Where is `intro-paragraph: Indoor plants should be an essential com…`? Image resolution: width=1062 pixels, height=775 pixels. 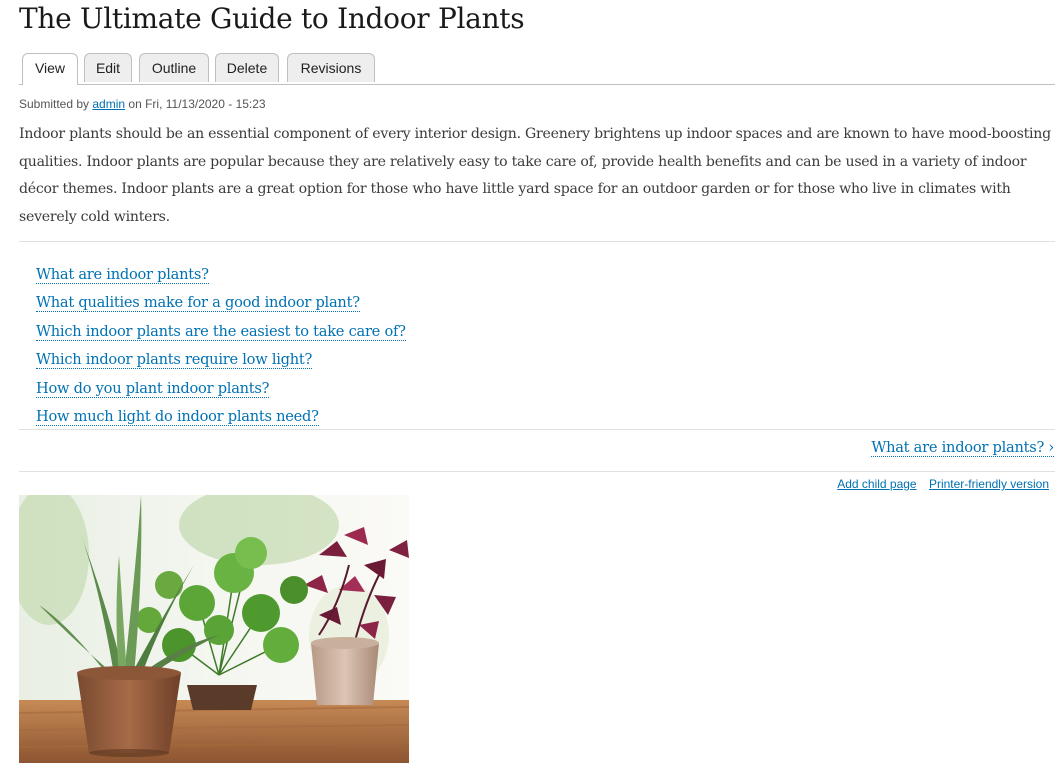
intro-paragraph: Indoor plants should be an essential com… is located at coordinates (535, 175).